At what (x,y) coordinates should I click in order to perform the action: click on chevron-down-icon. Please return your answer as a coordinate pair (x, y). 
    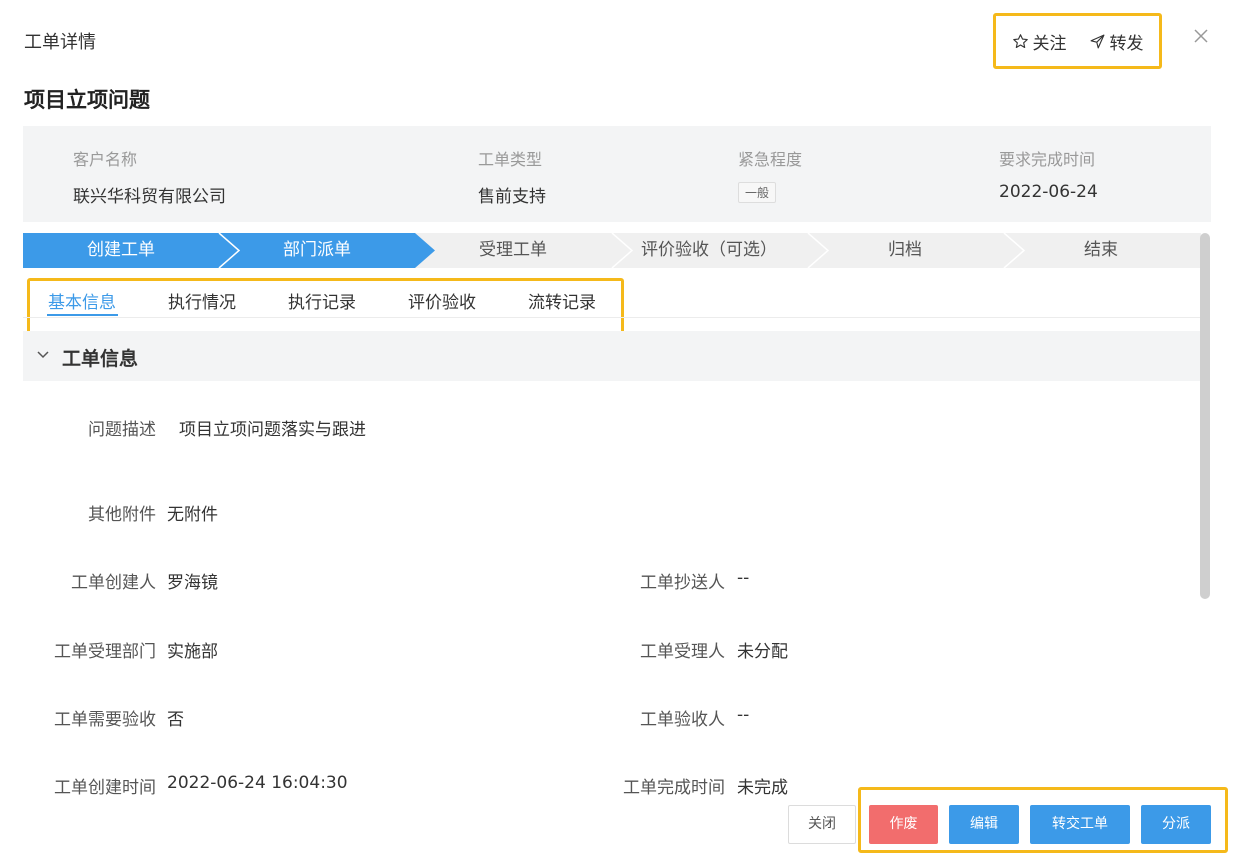
    Looking at the image, I should click on (43, 355).